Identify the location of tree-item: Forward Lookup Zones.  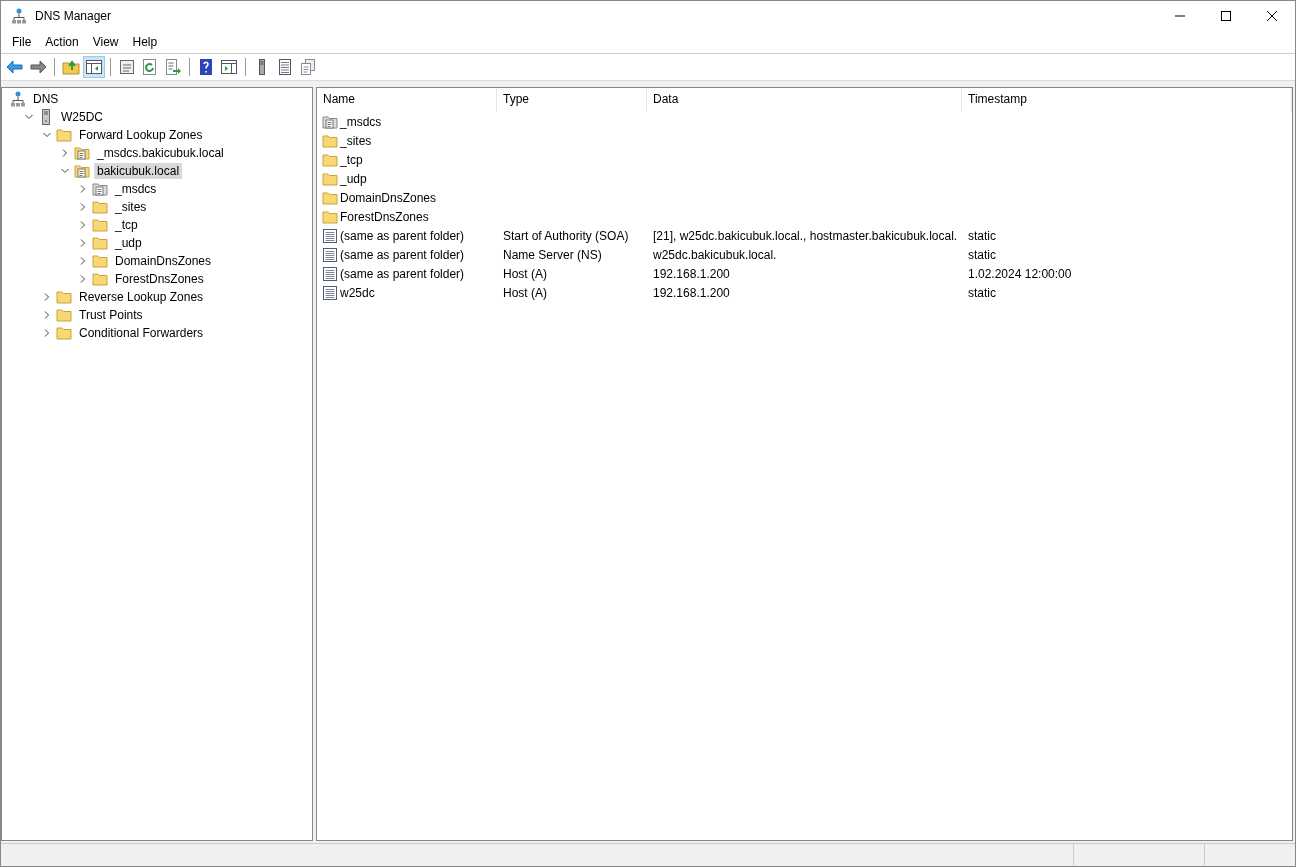
(141, 135).